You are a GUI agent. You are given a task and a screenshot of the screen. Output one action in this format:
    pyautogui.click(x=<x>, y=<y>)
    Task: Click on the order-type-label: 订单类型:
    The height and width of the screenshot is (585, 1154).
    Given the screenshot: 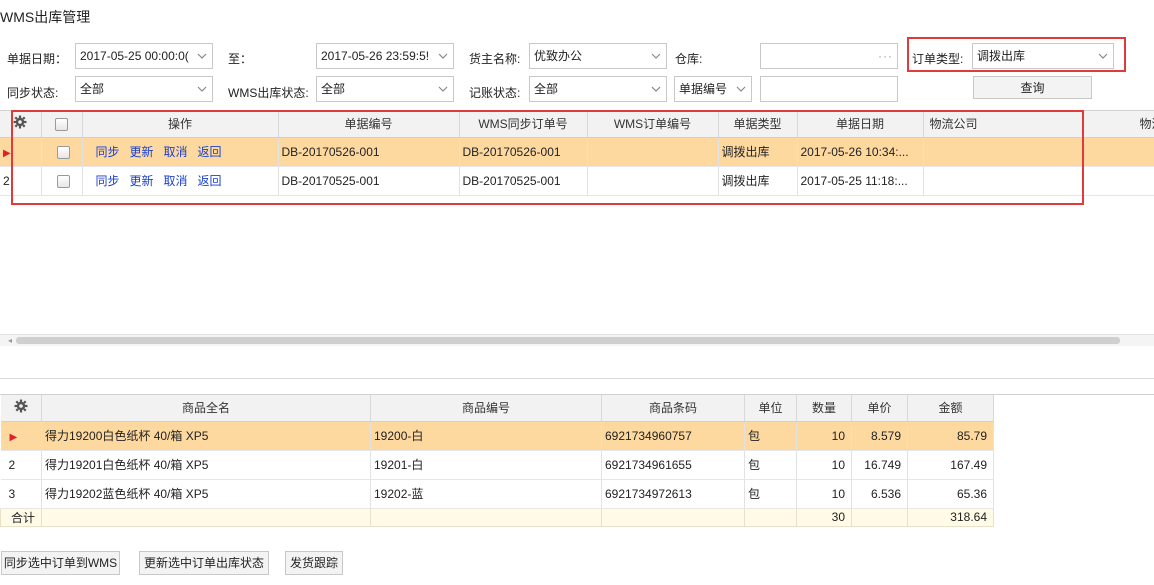 What is the action you would take?
    pyautogui.click(x=938, y=59)
    